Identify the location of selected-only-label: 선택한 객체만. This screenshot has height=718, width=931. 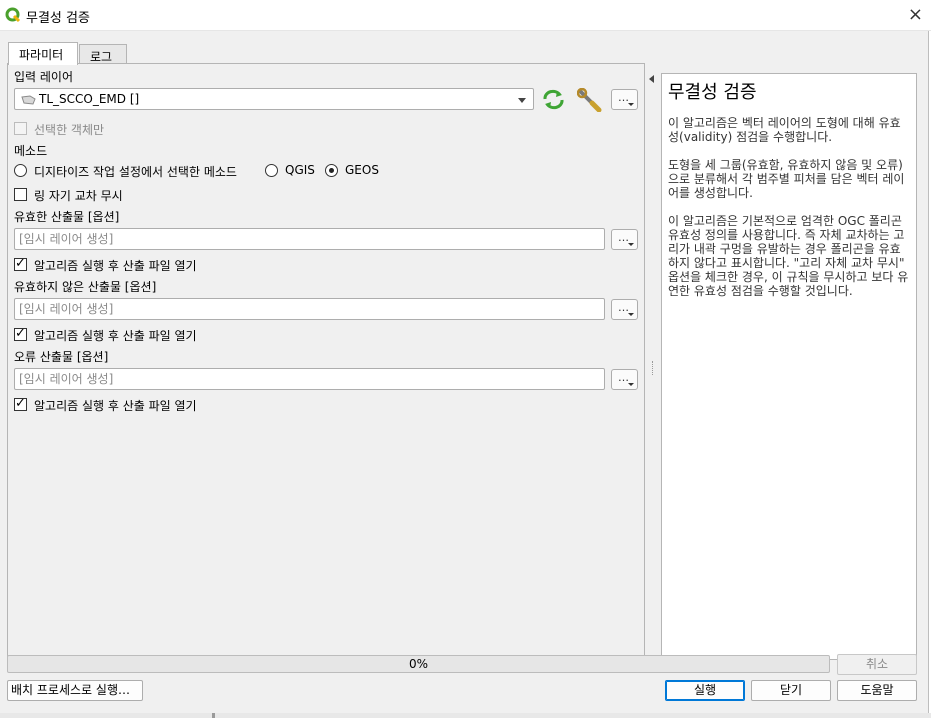
(69, 130).